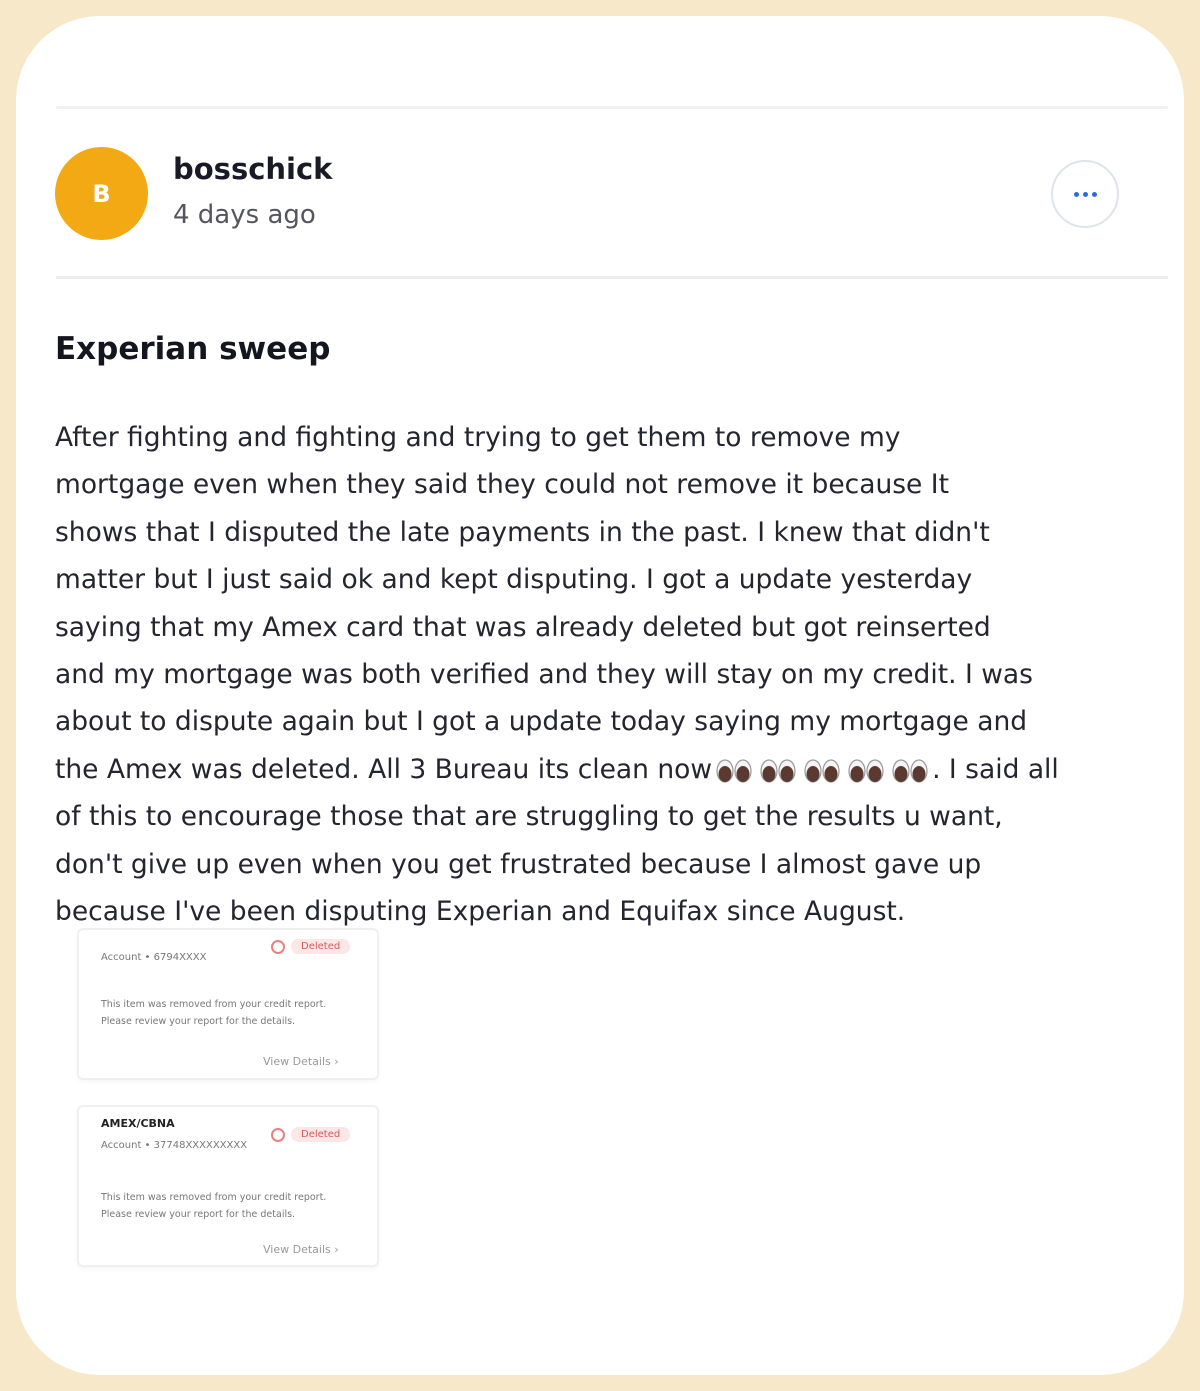  I want to click on emoji-group, so click(822, 769).